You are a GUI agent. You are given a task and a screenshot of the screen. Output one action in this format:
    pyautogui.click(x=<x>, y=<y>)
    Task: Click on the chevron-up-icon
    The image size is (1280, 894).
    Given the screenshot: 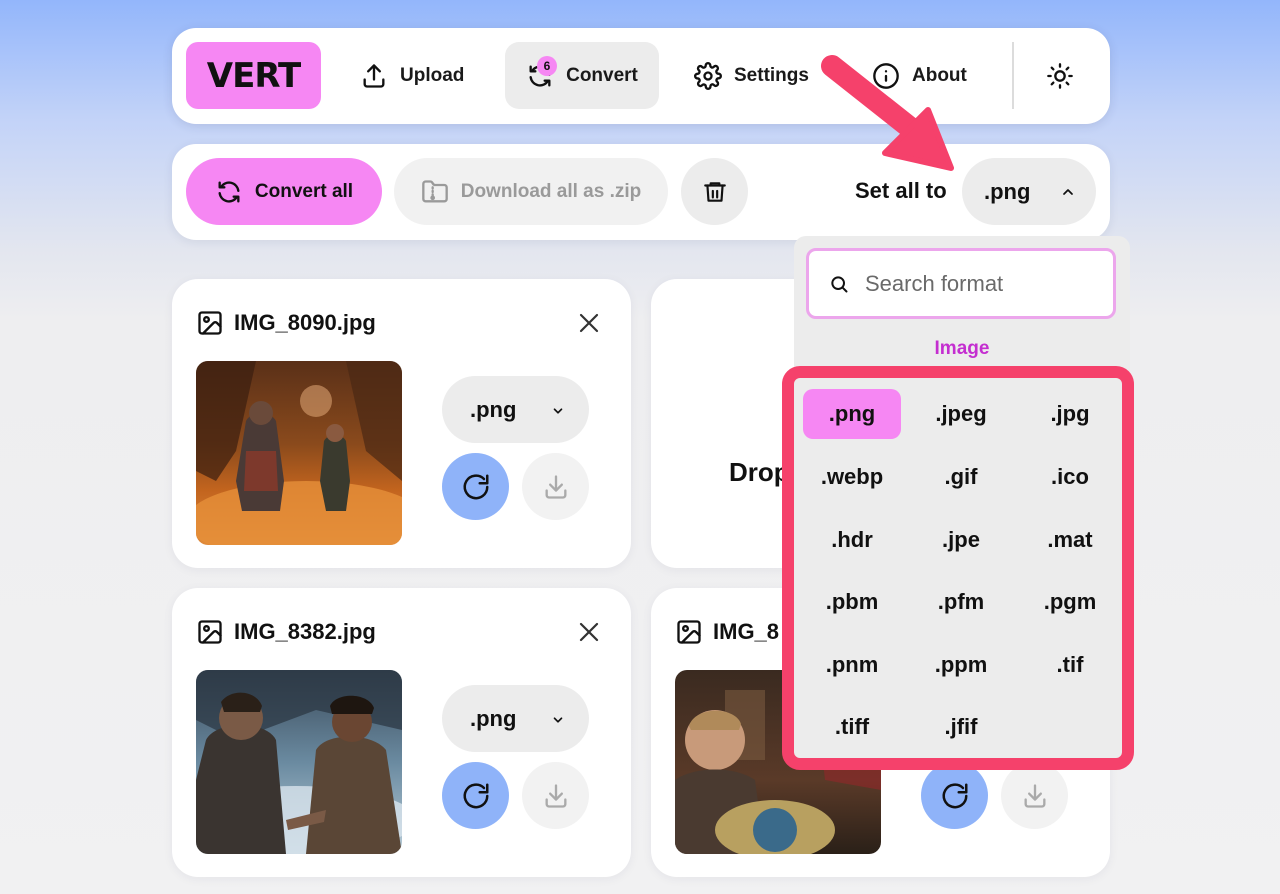 What is the action you would take?
    pyautogui.click(x=1068, y=192)
    